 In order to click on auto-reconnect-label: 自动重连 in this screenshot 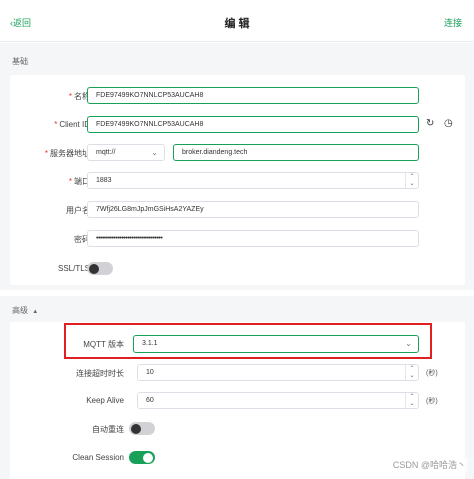, I will do `click(108, 429)`.